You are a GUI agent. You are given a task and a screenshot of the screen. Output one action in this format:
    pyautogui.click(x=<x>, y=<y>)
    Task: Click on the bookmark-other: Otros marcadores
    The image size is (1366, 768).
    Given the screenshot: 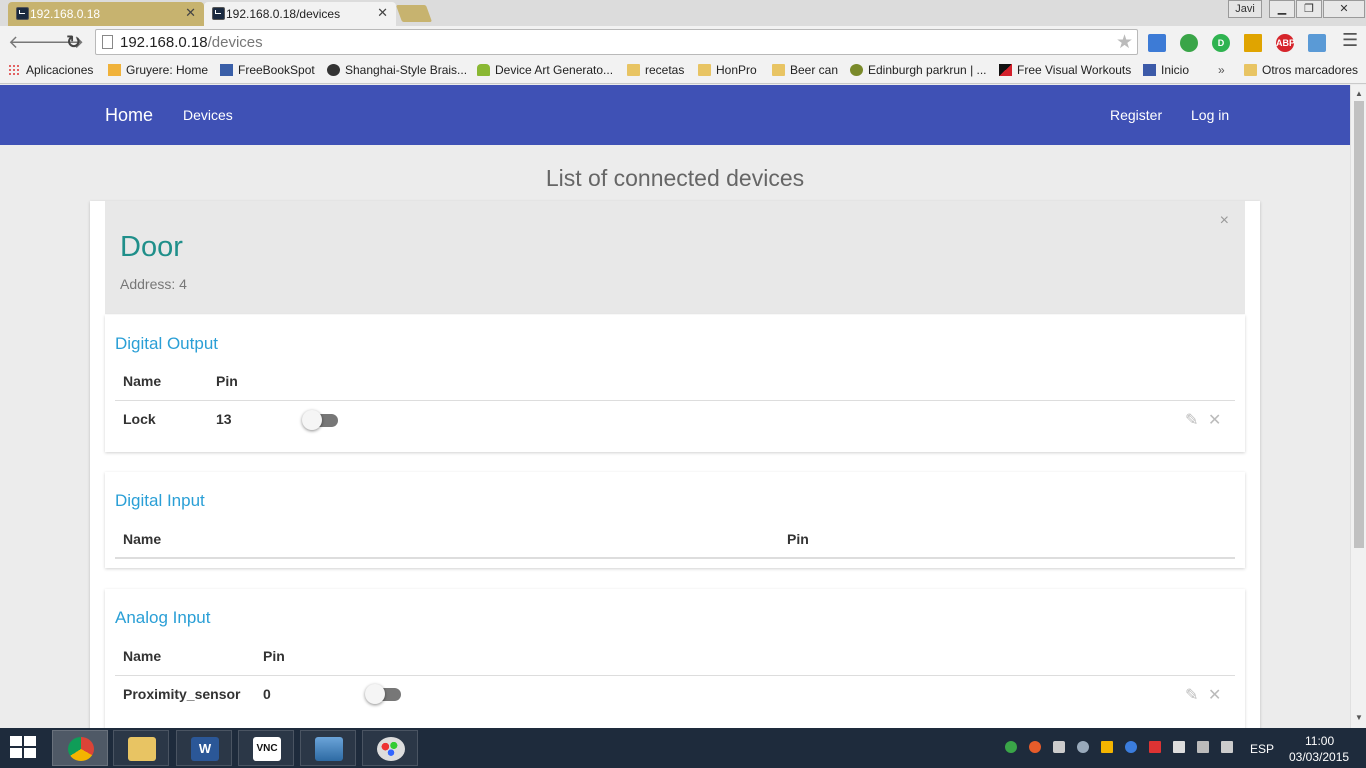 What is the action you would take?
    pyautogui.click(x=1301, y=70)
    